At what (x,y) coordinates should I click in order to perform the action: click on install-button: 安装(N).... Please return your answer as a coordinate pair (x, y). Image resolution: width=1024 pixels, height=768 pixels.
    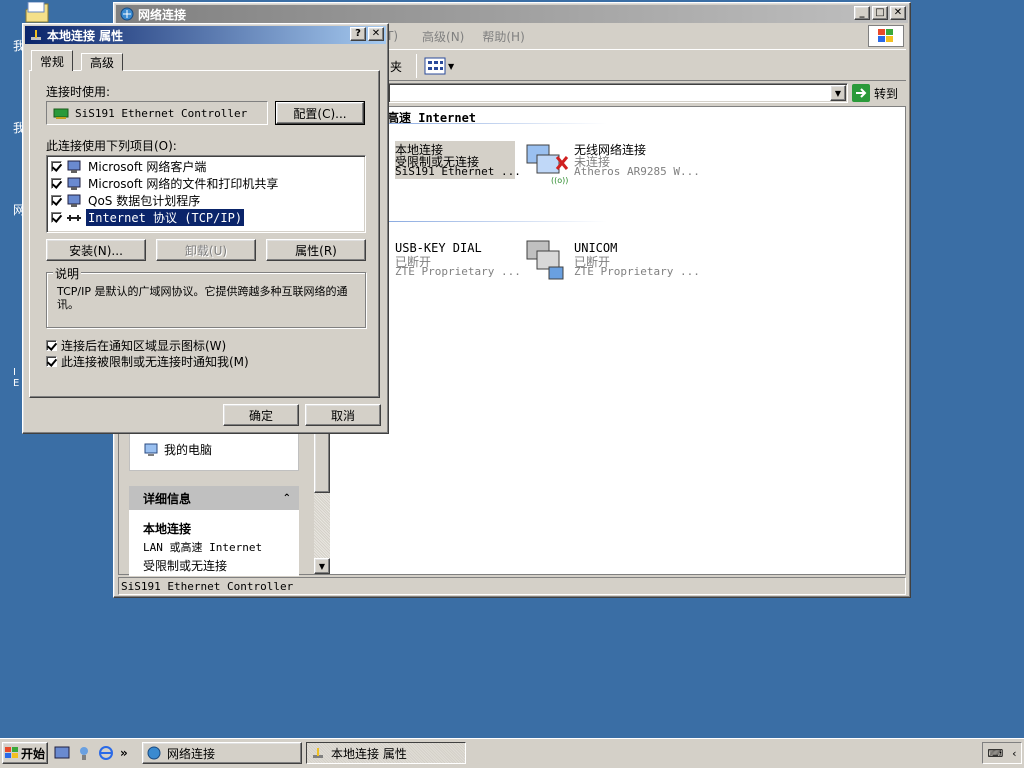
    Looking at the image, I should click on (96, 250).